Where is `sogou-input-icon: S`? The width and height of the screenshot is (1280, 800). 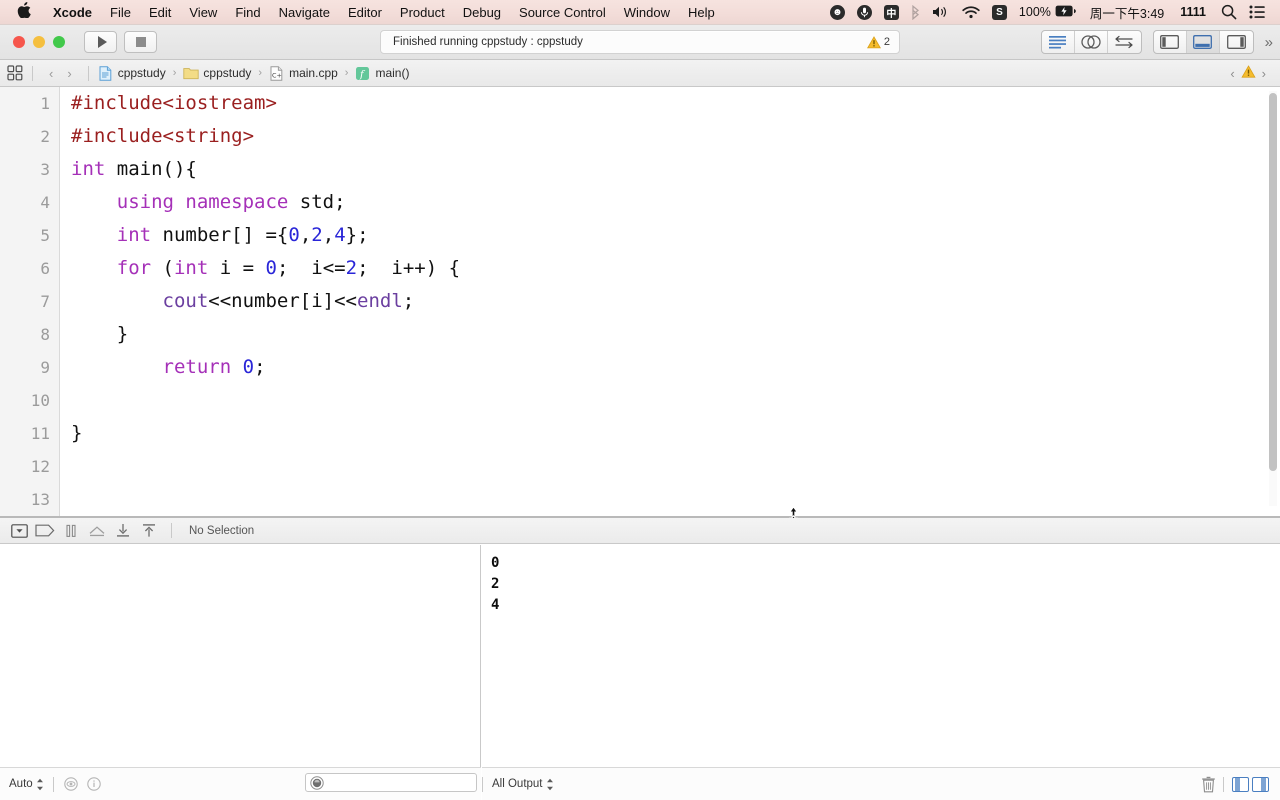
sogou-input-icon: S is located at coordinates (999, 12).